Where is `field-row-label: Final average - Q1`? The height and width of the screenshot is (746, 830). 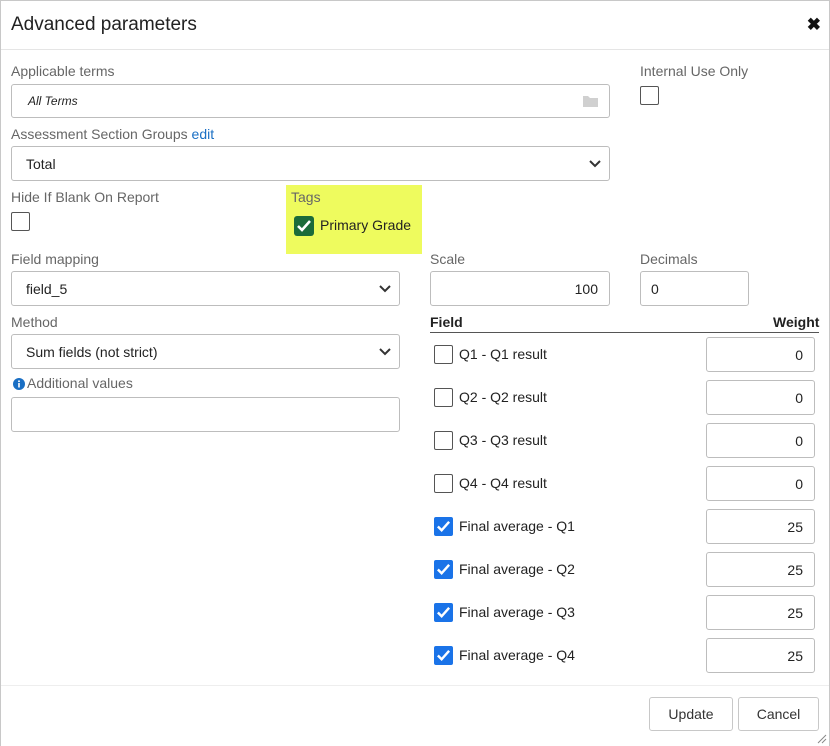
field-row-label: Final average - Q1 is located at coordinates (517, 526).